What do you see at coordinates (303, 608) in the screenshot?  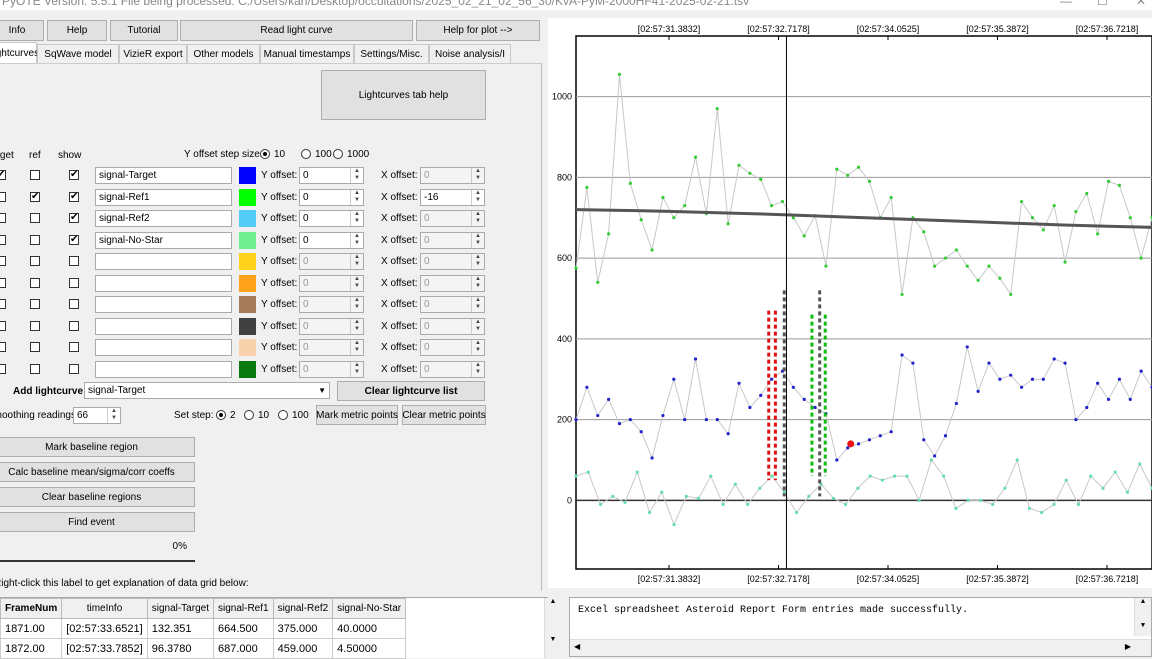 I see `column-header: signal-Ref2` at bounding box center [303, 608].